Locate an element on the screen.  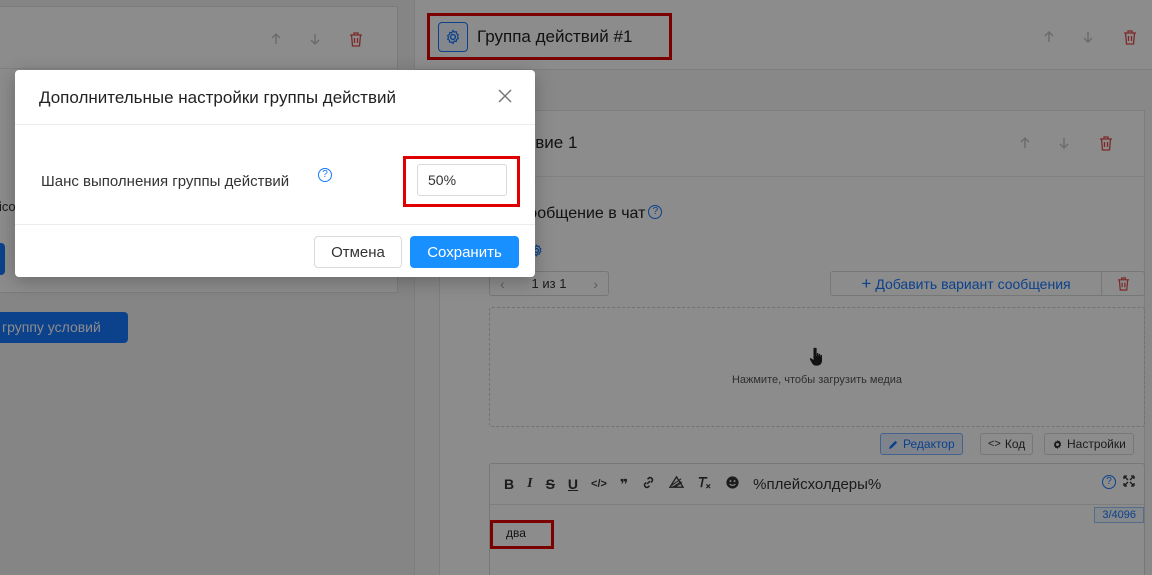
save-button: Сохранить is located at coordinates (464, 252).